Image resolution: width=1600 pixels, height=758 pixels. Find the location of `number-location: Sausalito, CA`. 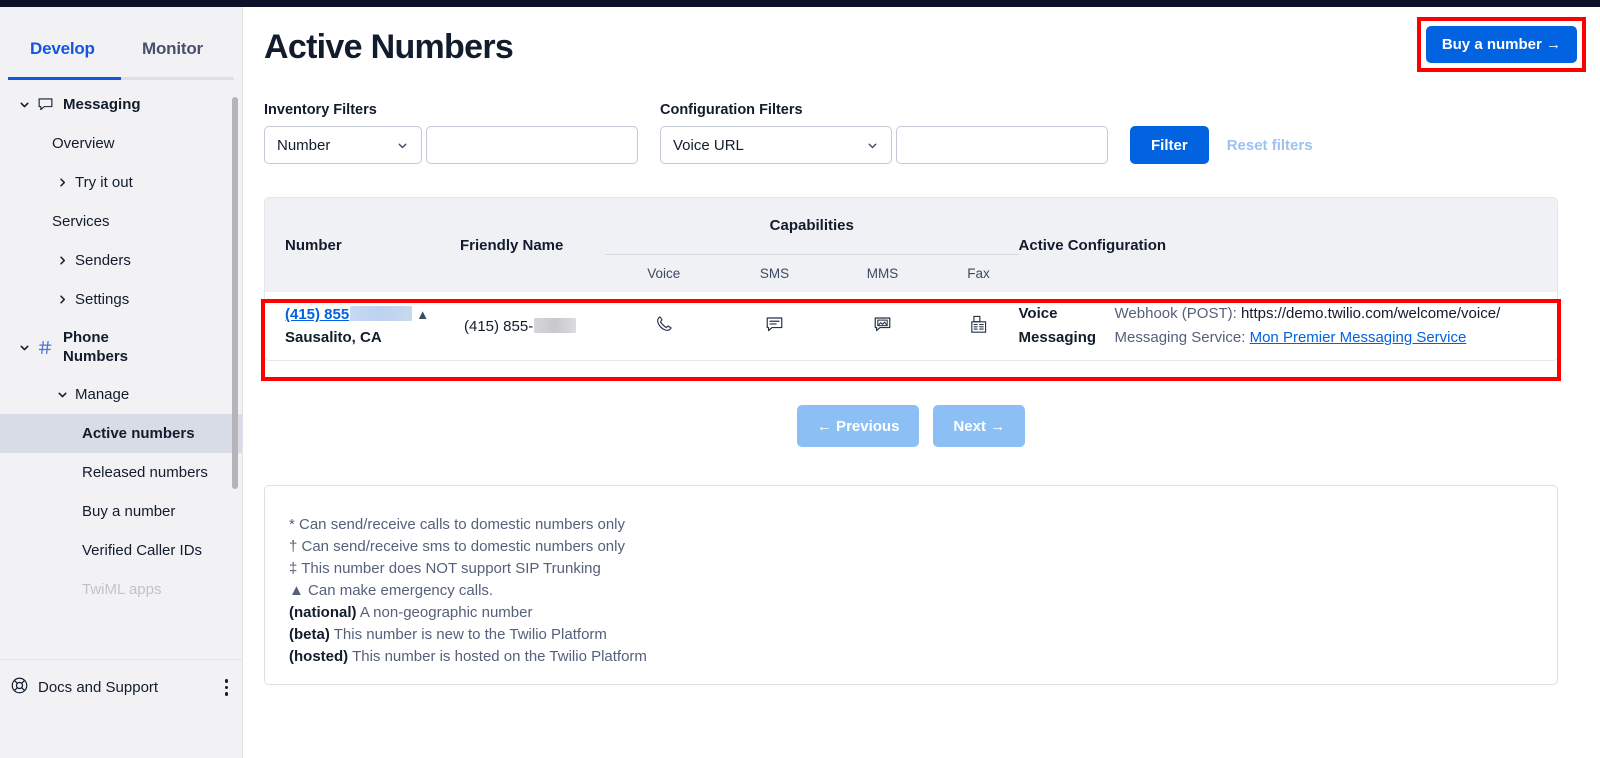

number-location: Sausalito, CA is located at coordinates (333, 337).